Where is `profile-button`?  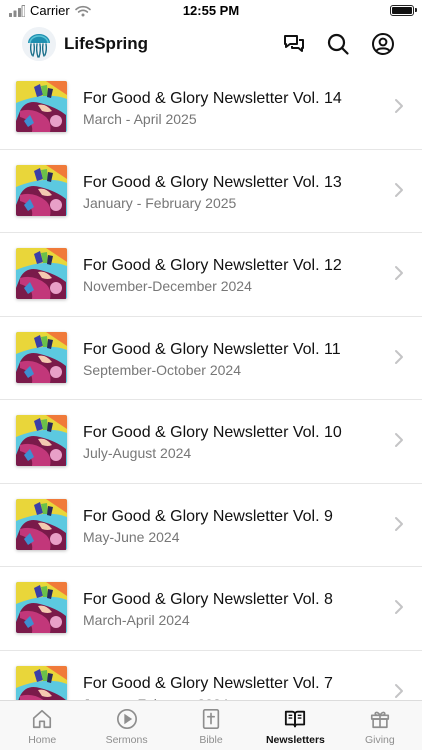 profile-button is located at coordinates (383, 44).